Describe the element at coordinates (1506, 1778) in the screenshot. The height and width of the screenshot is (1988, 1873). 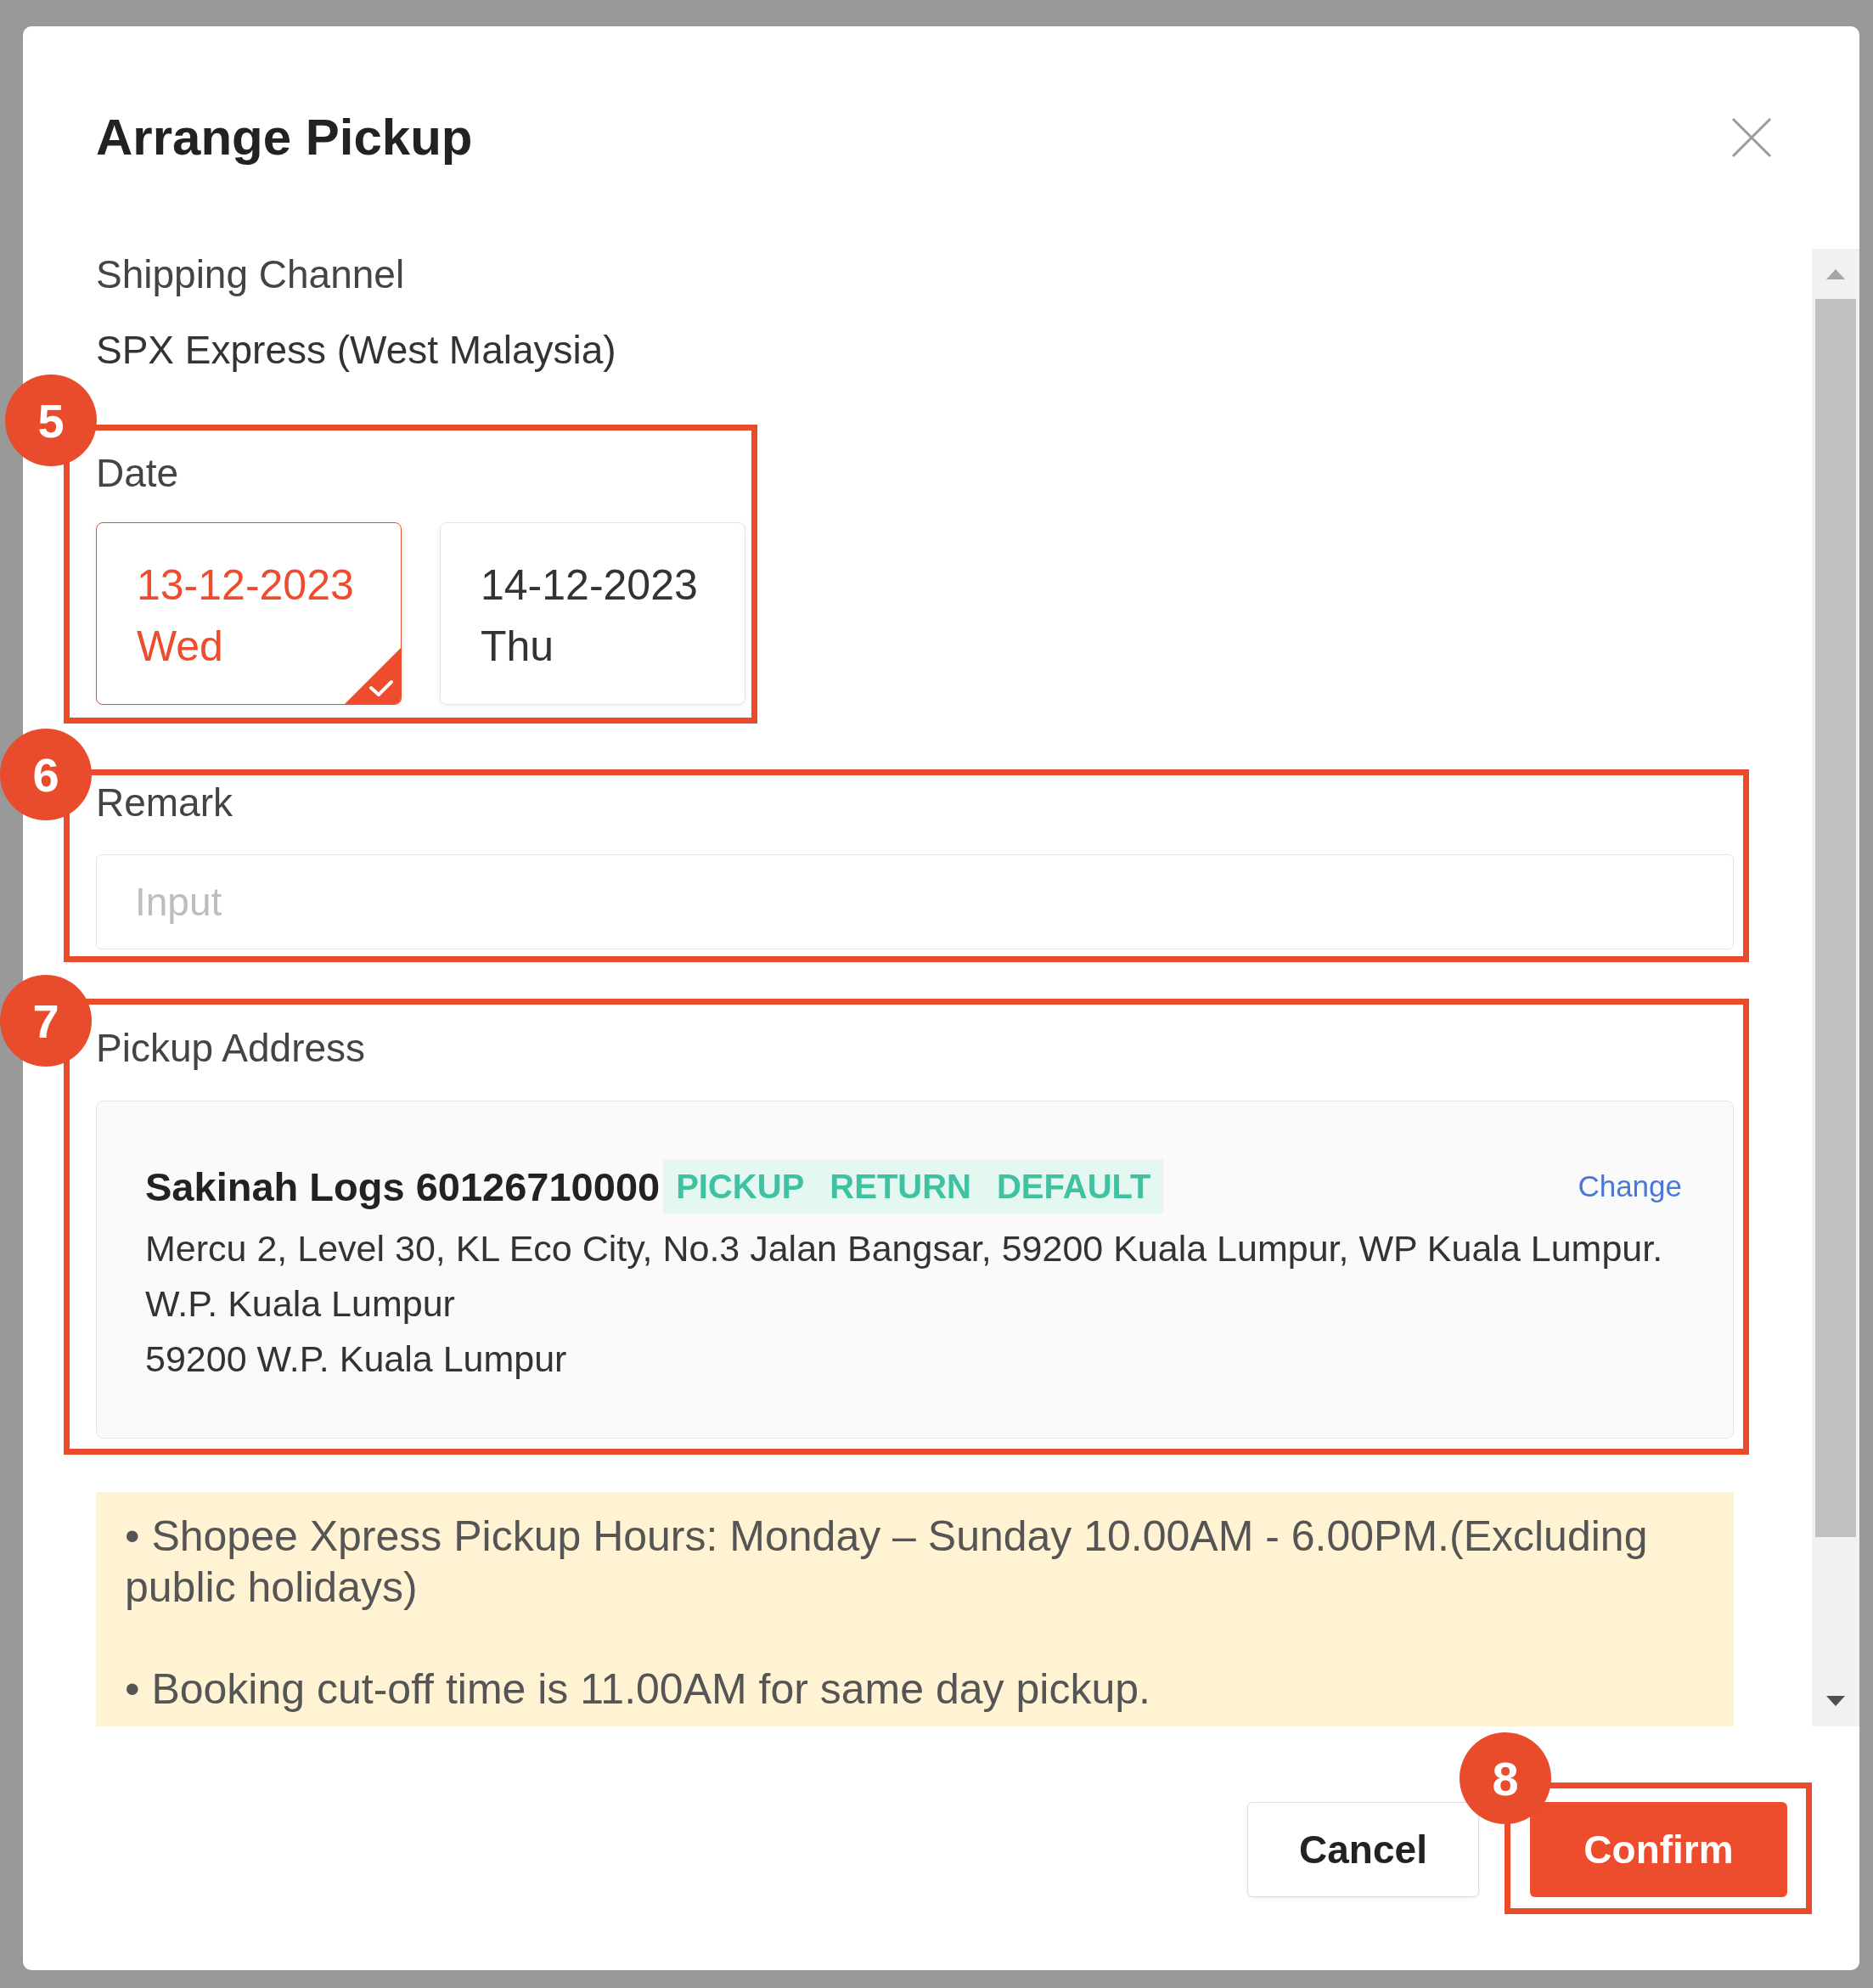
I see `step-marker: 8` at that location.